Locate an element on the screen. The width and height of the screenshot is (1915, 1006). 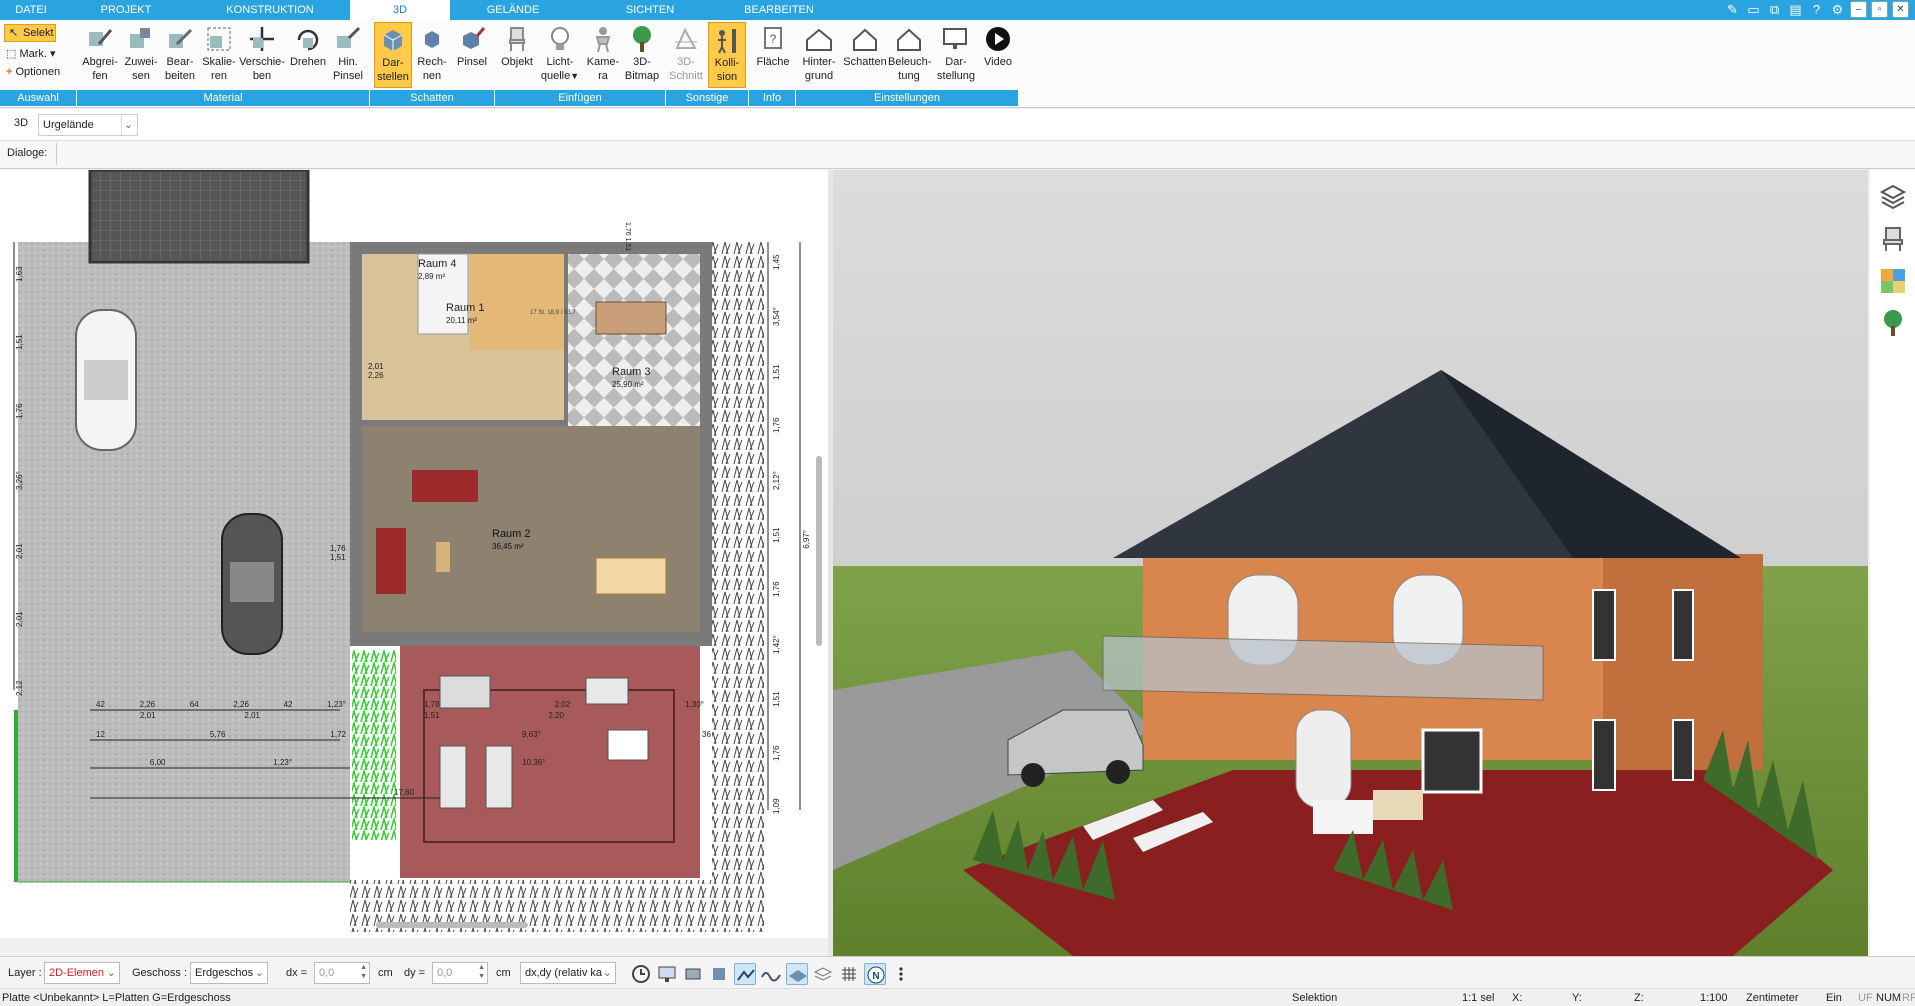
tab-gelaende: GELÄNDE is located at coordinates (513, 10).